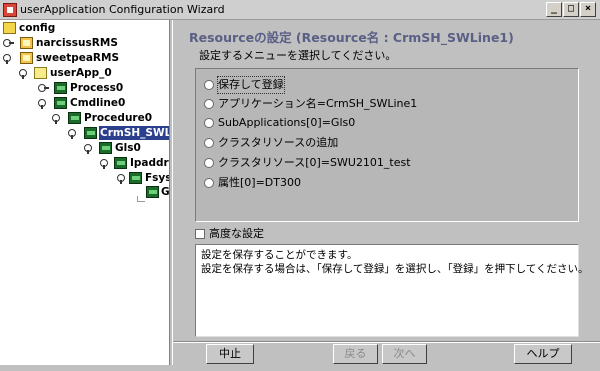 This screenshot has height=371, width=600. I want to click on instruction-text: 設定するメニューを選択してください。, so click(298, 55).